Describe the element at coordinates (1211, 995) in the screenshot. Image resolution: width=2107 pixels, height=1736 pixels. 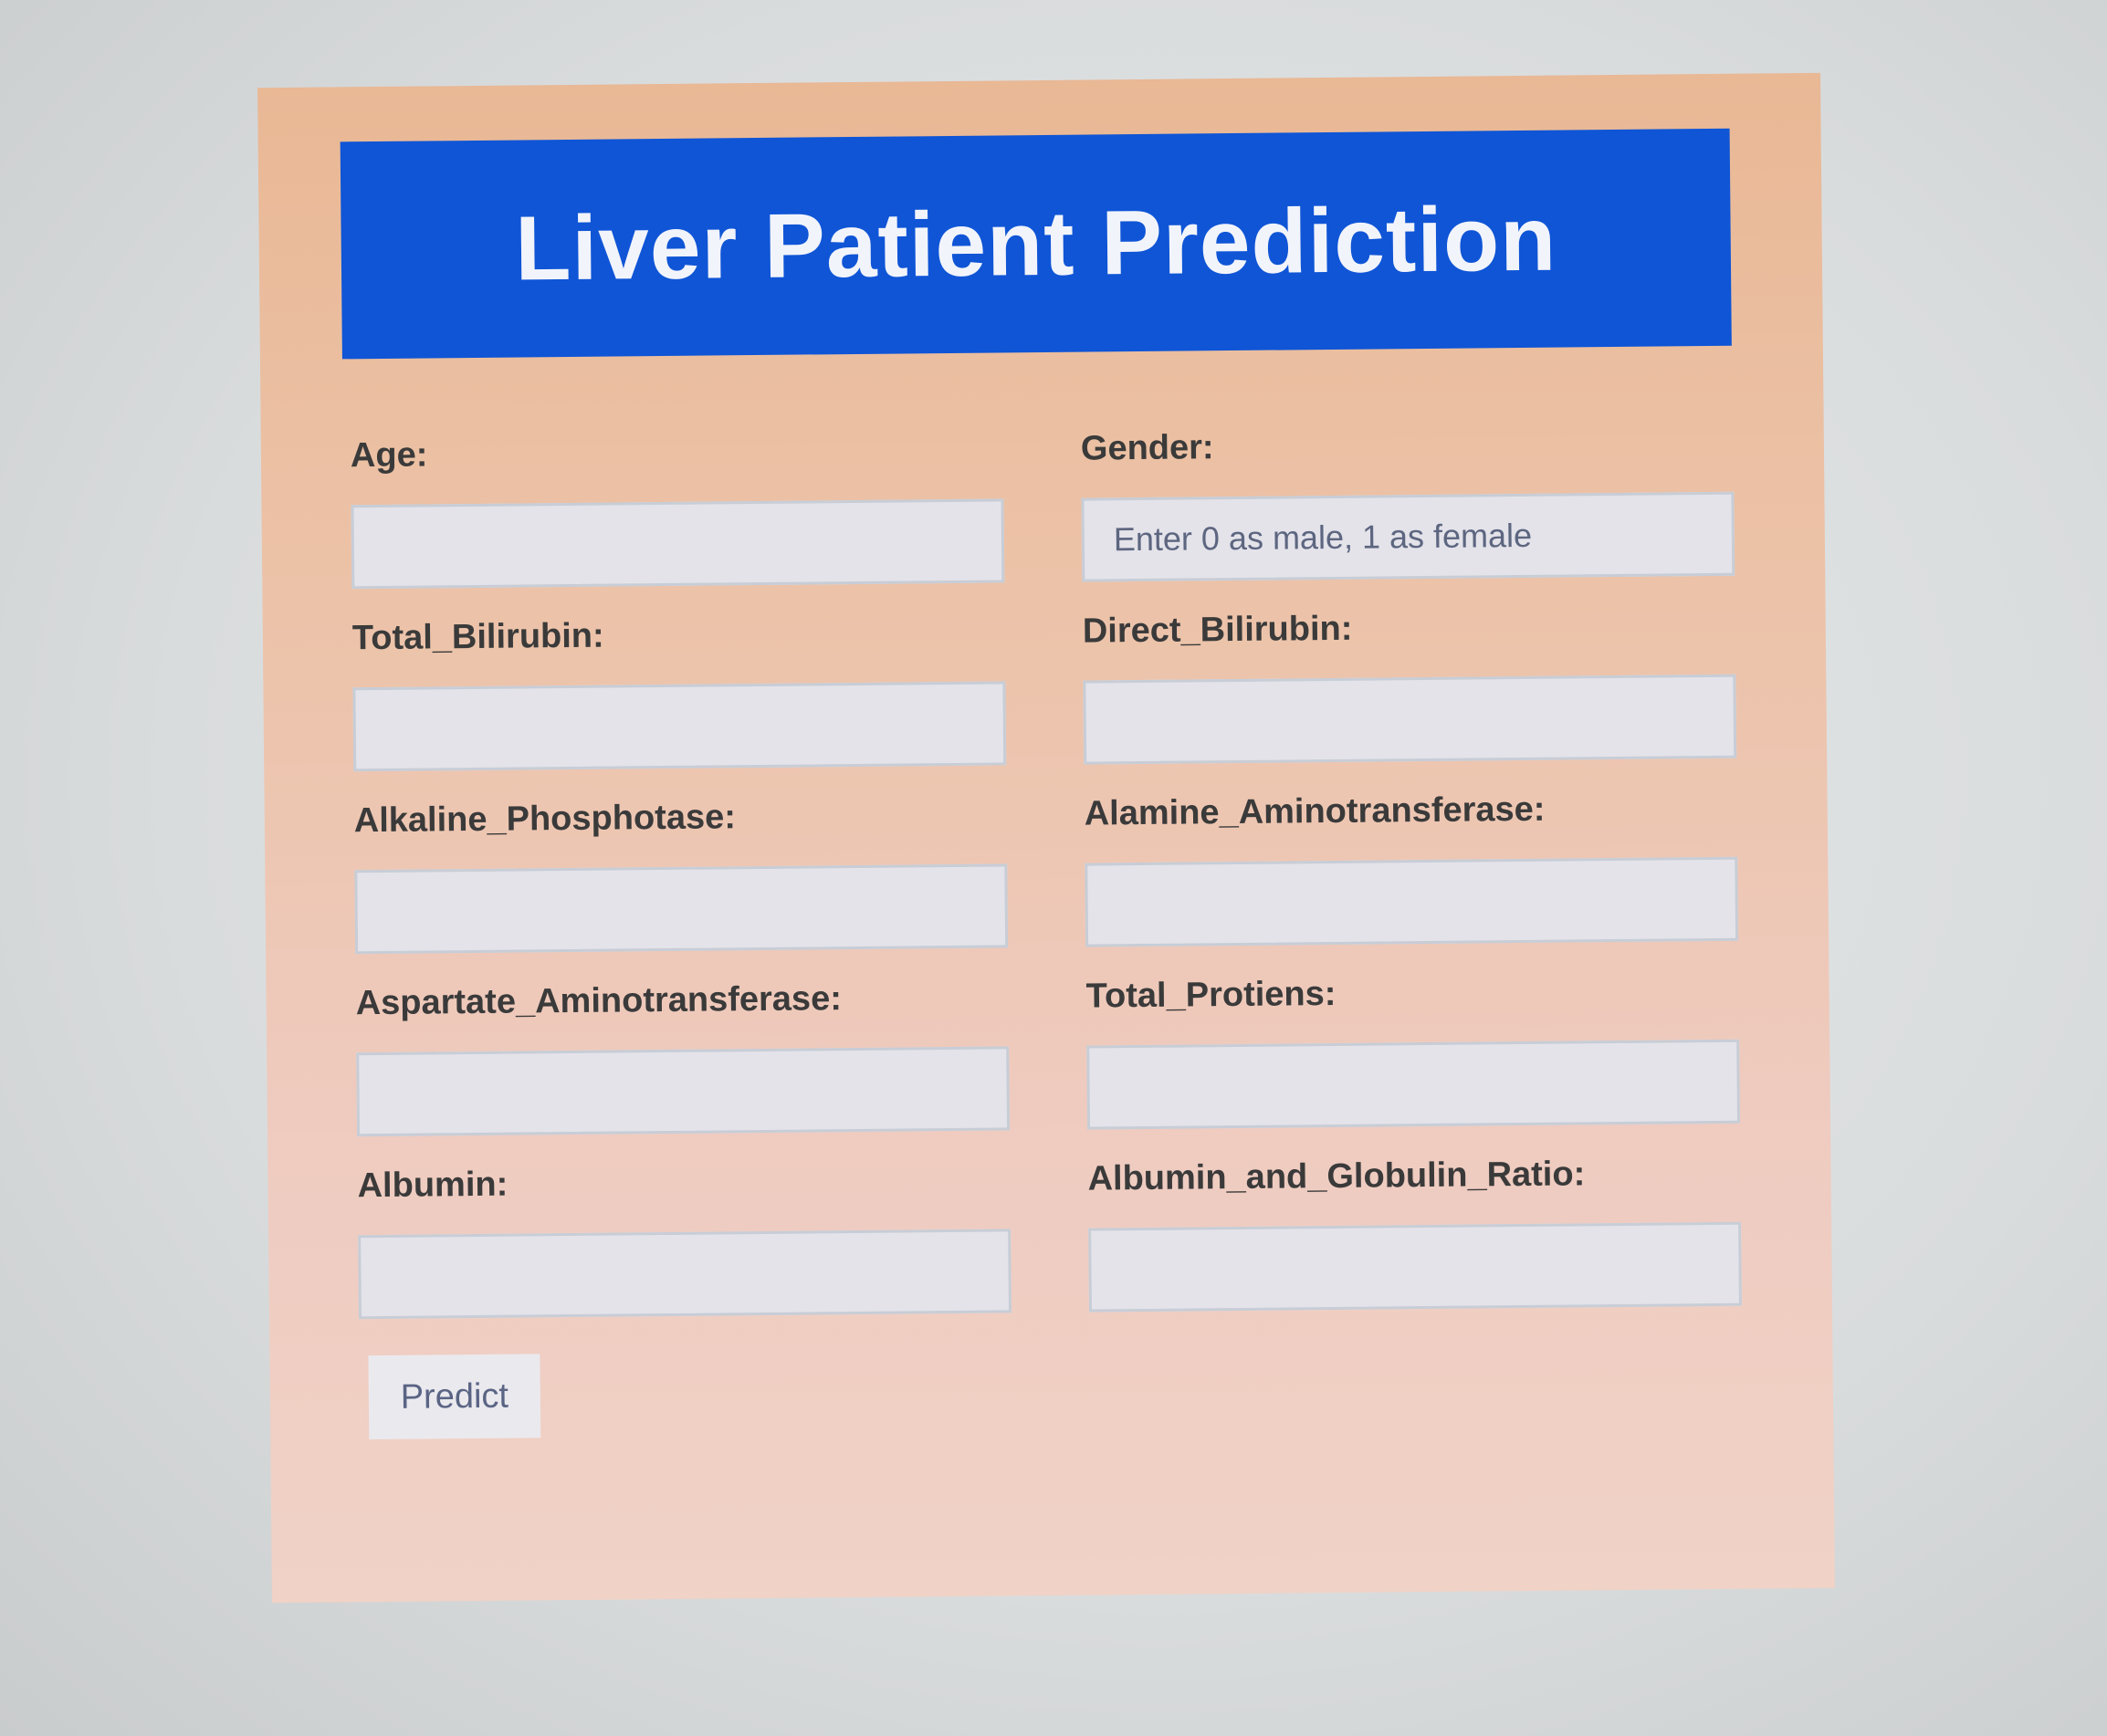
I see `total-protiens-label: Total_Protiens:` at that location.